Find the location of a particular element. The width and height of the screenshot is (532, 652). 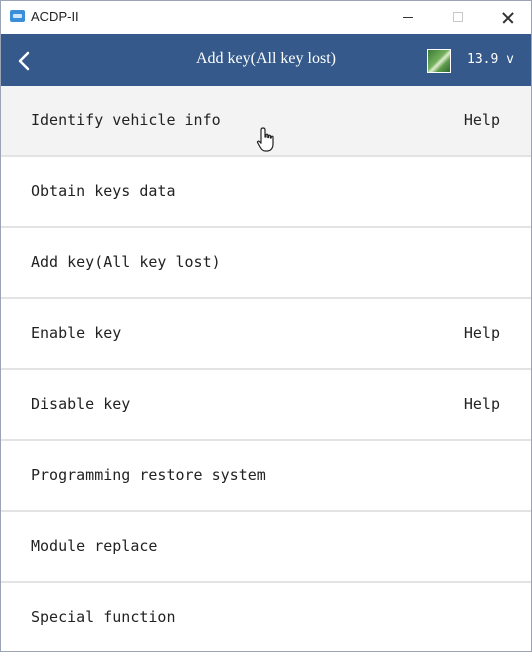

maximize-button is located at coordinates (458, 17).